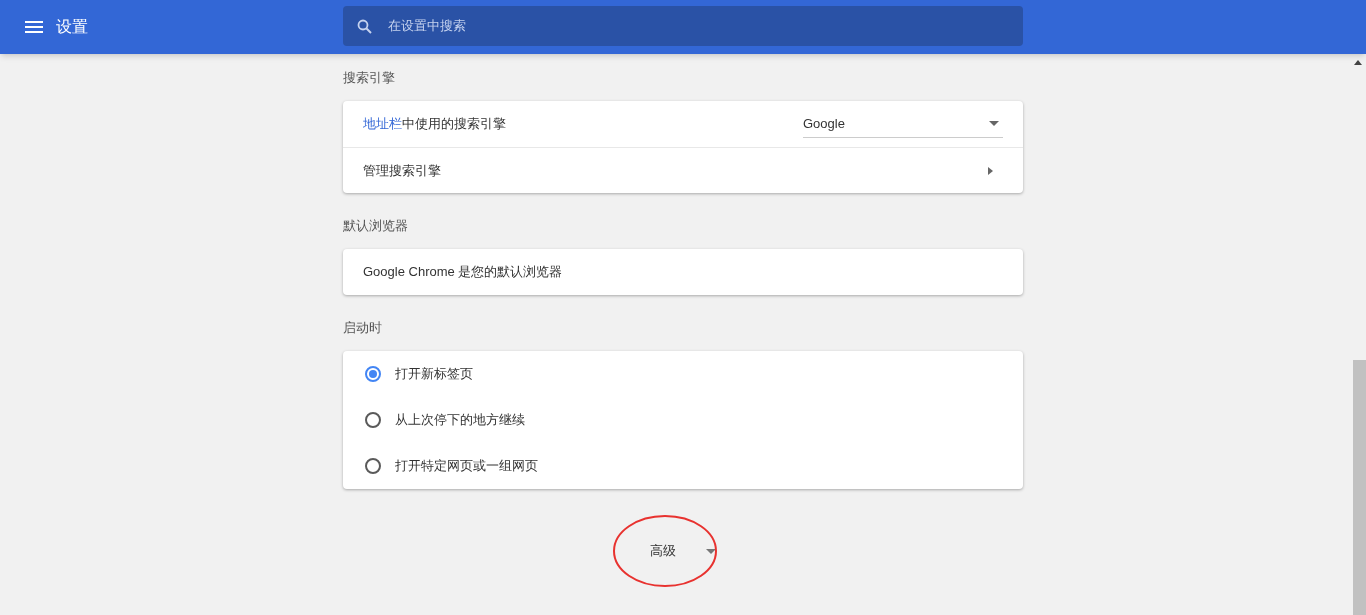  Describe the element at coordinates (683, 170) in the screenshot. I see `manage-search-engines-row: 管理搜索引擎` at that location.